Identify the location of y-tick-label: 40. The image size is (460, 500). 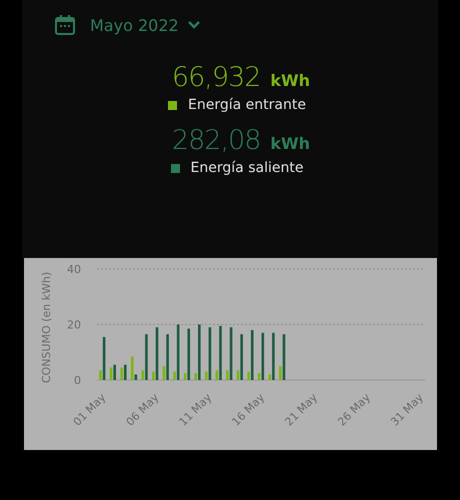
(73, 269).